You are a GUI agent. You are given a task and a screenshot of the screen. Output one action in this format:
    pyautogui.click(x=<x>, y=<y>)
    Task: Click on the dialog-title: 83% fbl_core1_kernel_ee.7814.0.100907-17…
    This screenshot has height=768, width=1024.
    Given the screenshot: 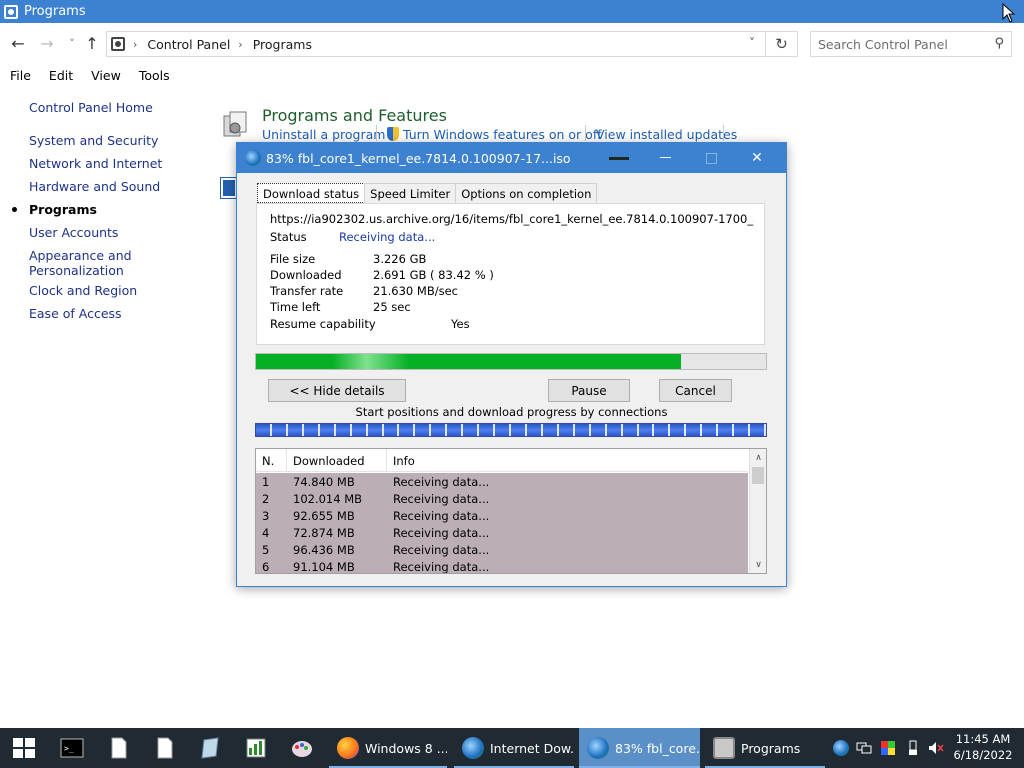 What is the action you would take?
    pyautogui.click(x=418, y=158)
    